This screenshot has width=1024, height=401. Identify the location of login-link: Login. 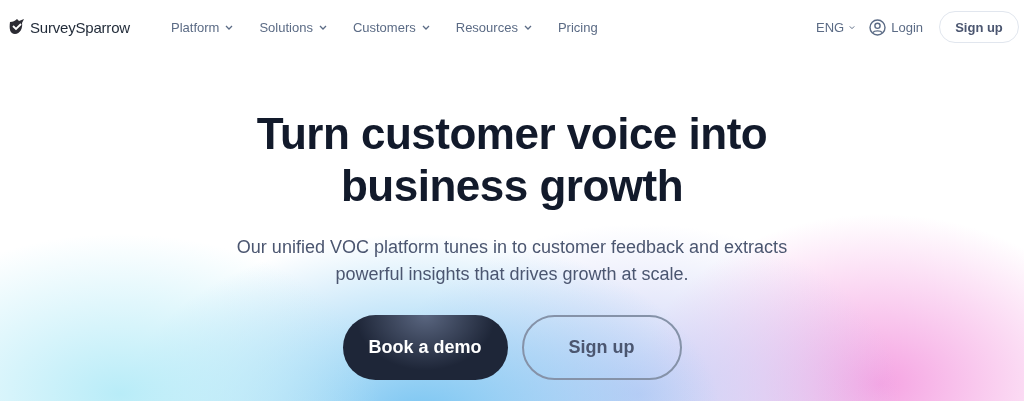
(896, 27).